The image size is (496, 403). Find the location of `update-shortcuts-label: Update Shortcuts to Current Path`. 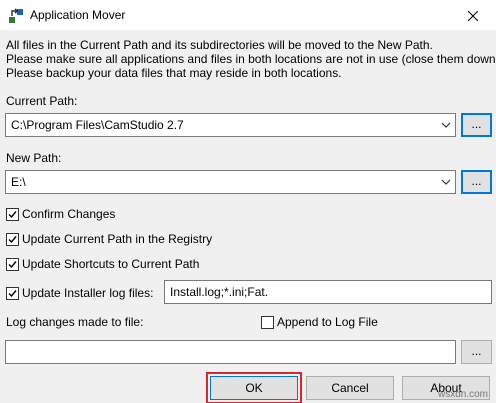

update-shortcuts-label: Update Shortcuts to Current Path is located at coordinates (111, 264).